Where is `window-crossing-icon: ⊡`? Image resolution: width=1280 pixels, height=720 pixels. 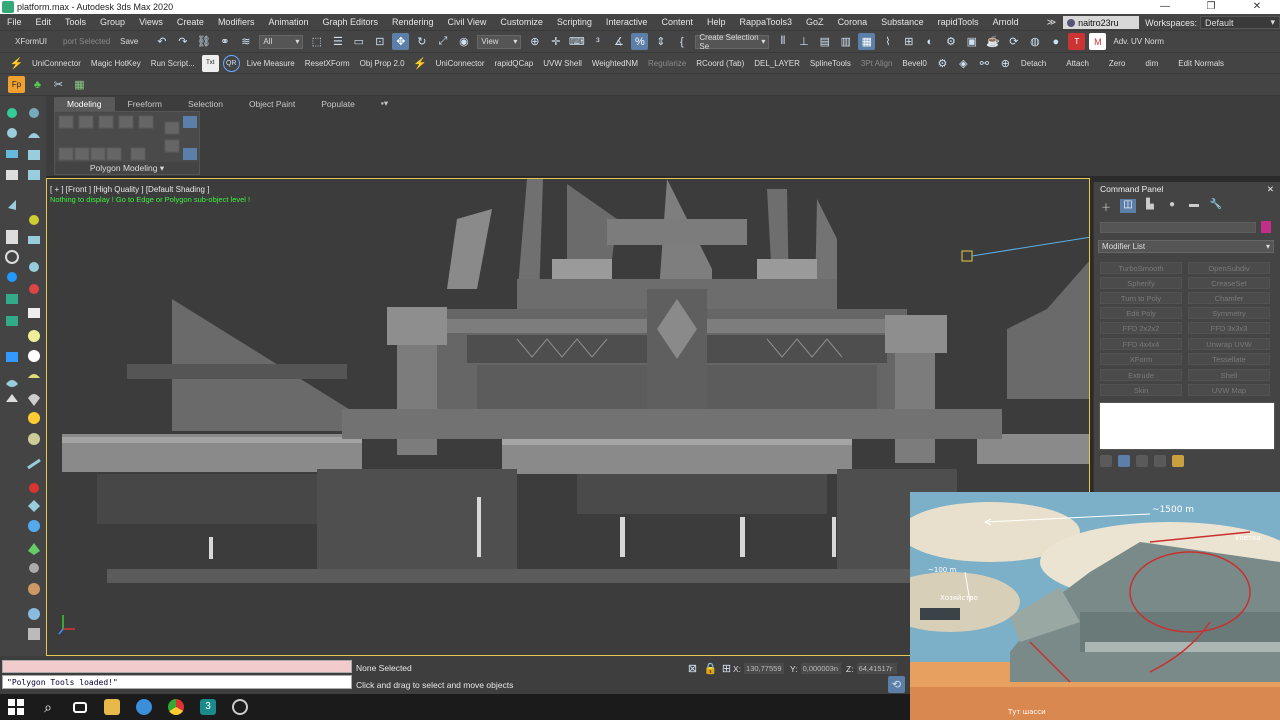 window-crossing-icon: ⊡ is located at coordinates (379, 41).